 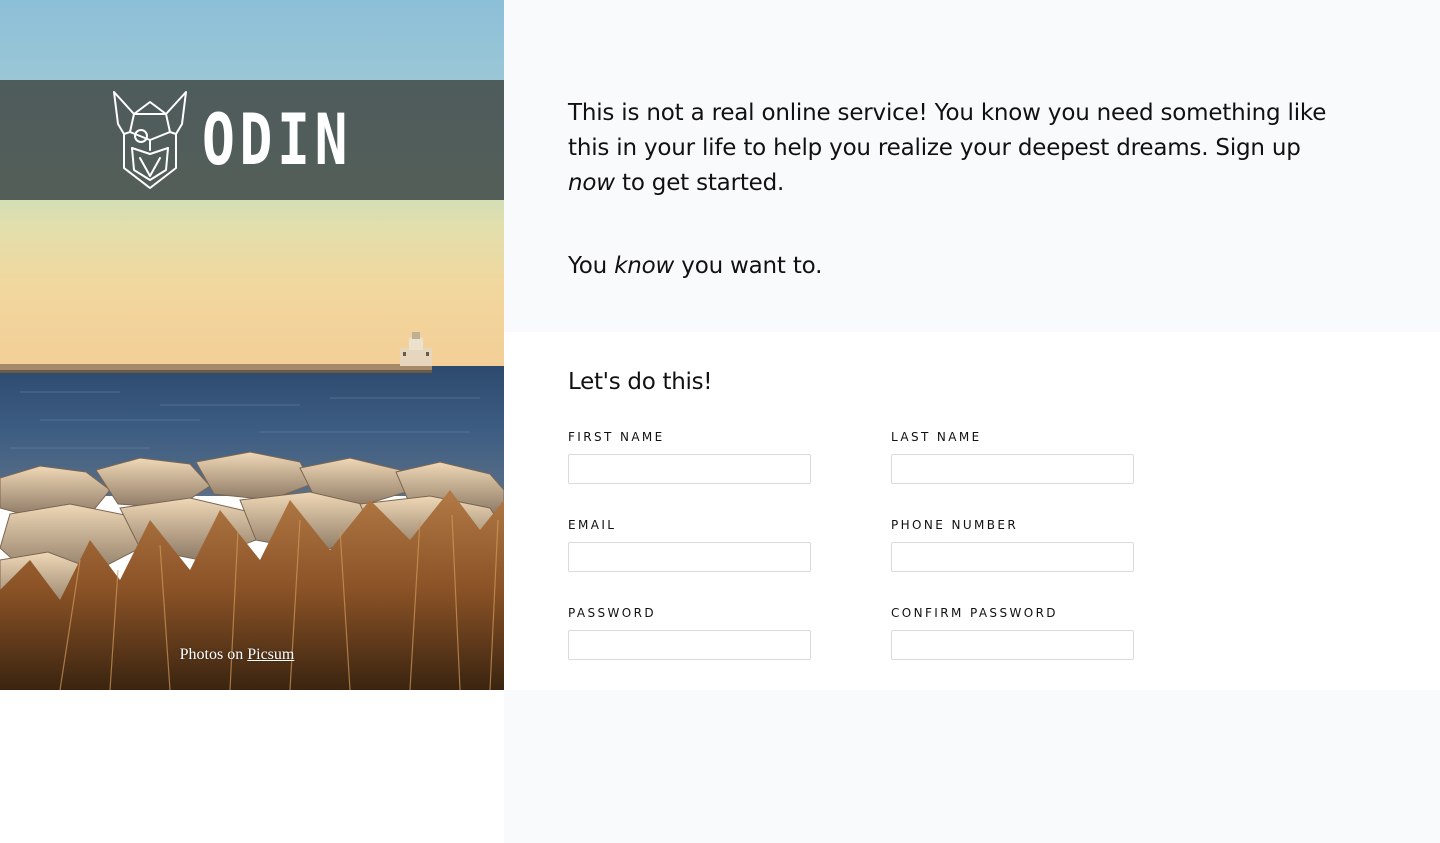 I want to click on intro-emphasis-now: now, so click(x=591, y=183).